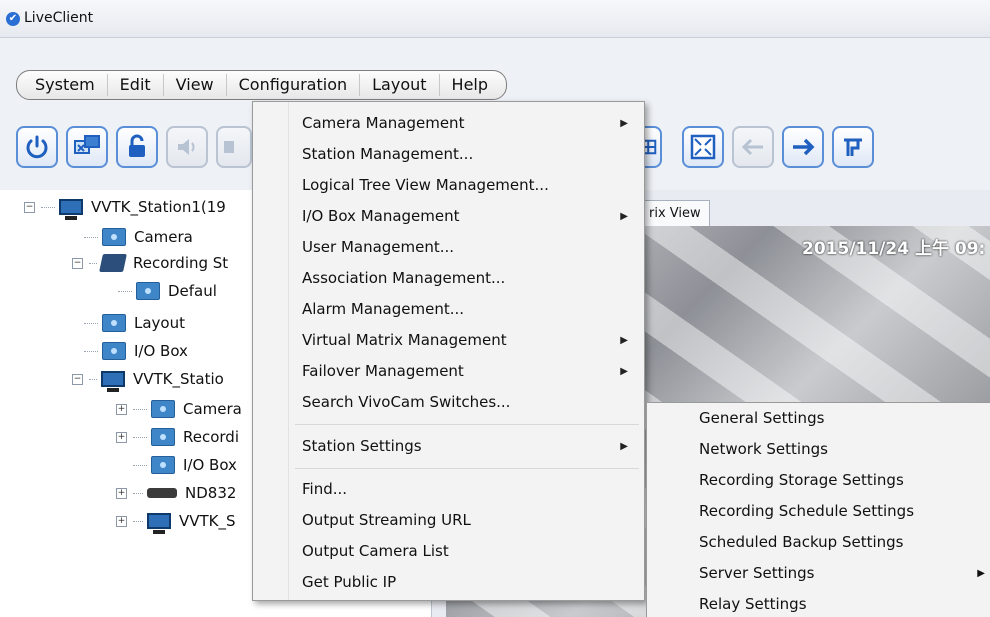 Image resolution: width=990 pixels, height=617 pixels. Describe the element at coordinates (467, 551) in the screenshot. I see `menu-item-output-camera-list: Output Camera List` at that location.